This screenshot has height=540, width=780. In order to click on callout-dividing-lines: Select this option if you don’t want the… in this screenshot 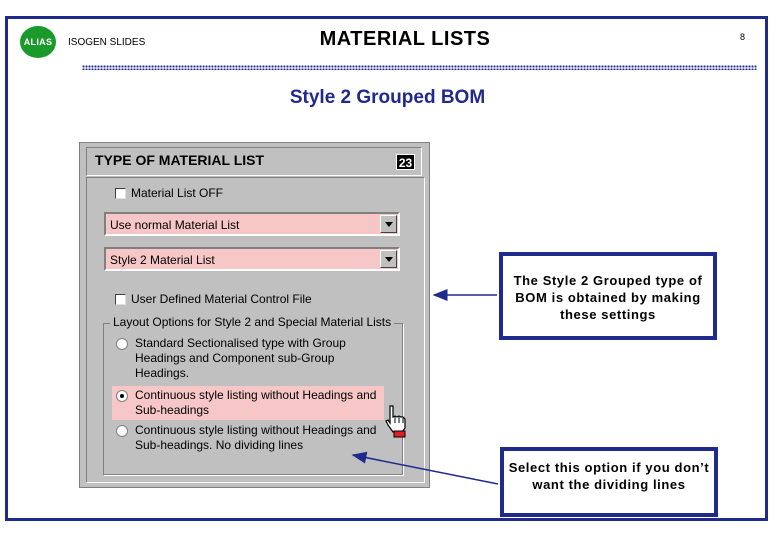, I will do `click(609, 482)`.